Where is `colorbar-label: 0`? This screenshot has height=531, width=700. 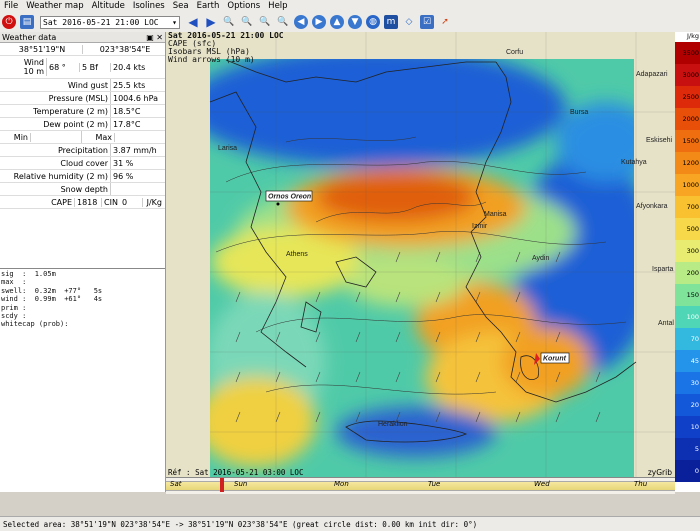 colorbar-label: 0 is located at coordinates (696, 471).